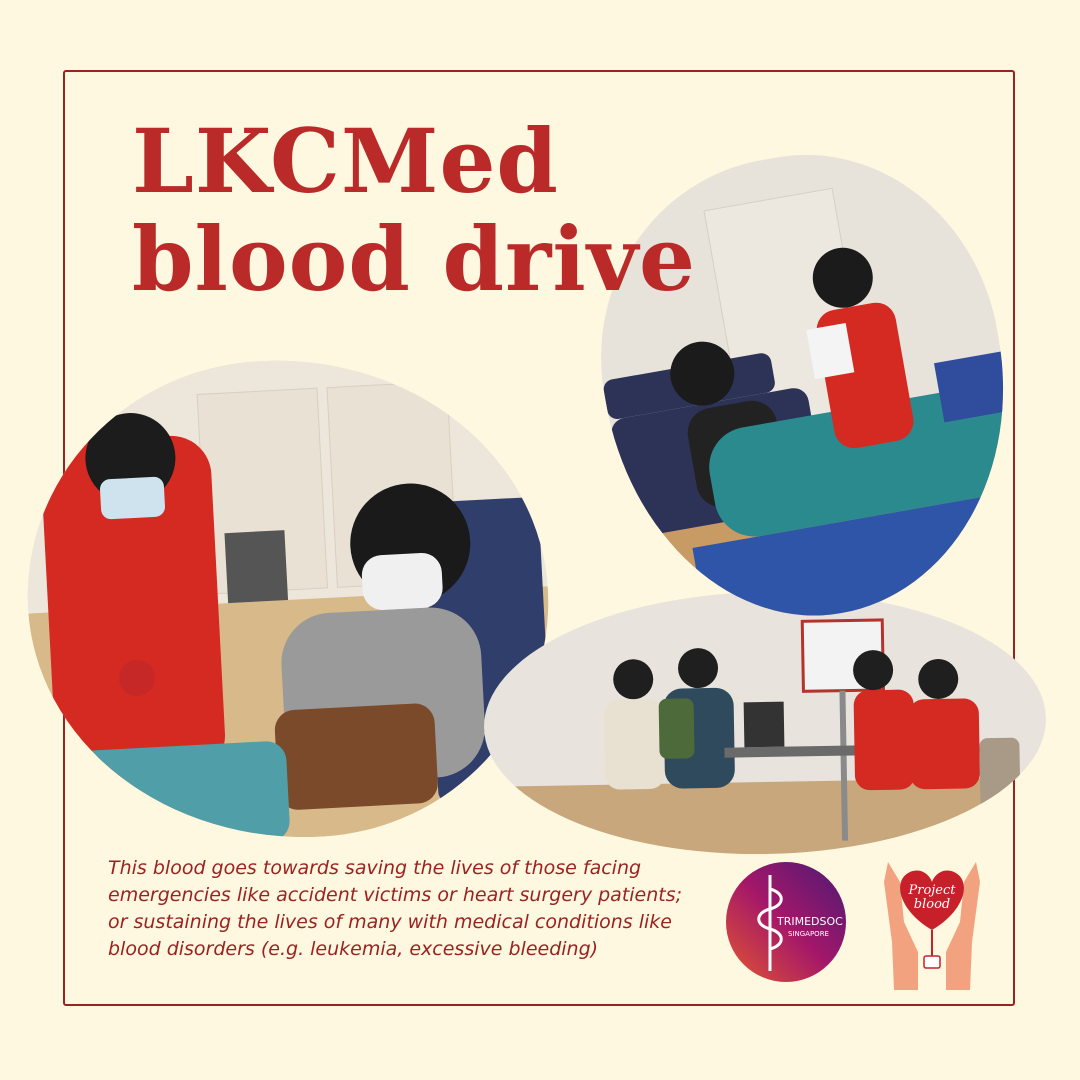  I want to click on project-blood-logo: Project blood, so click(932, 922).